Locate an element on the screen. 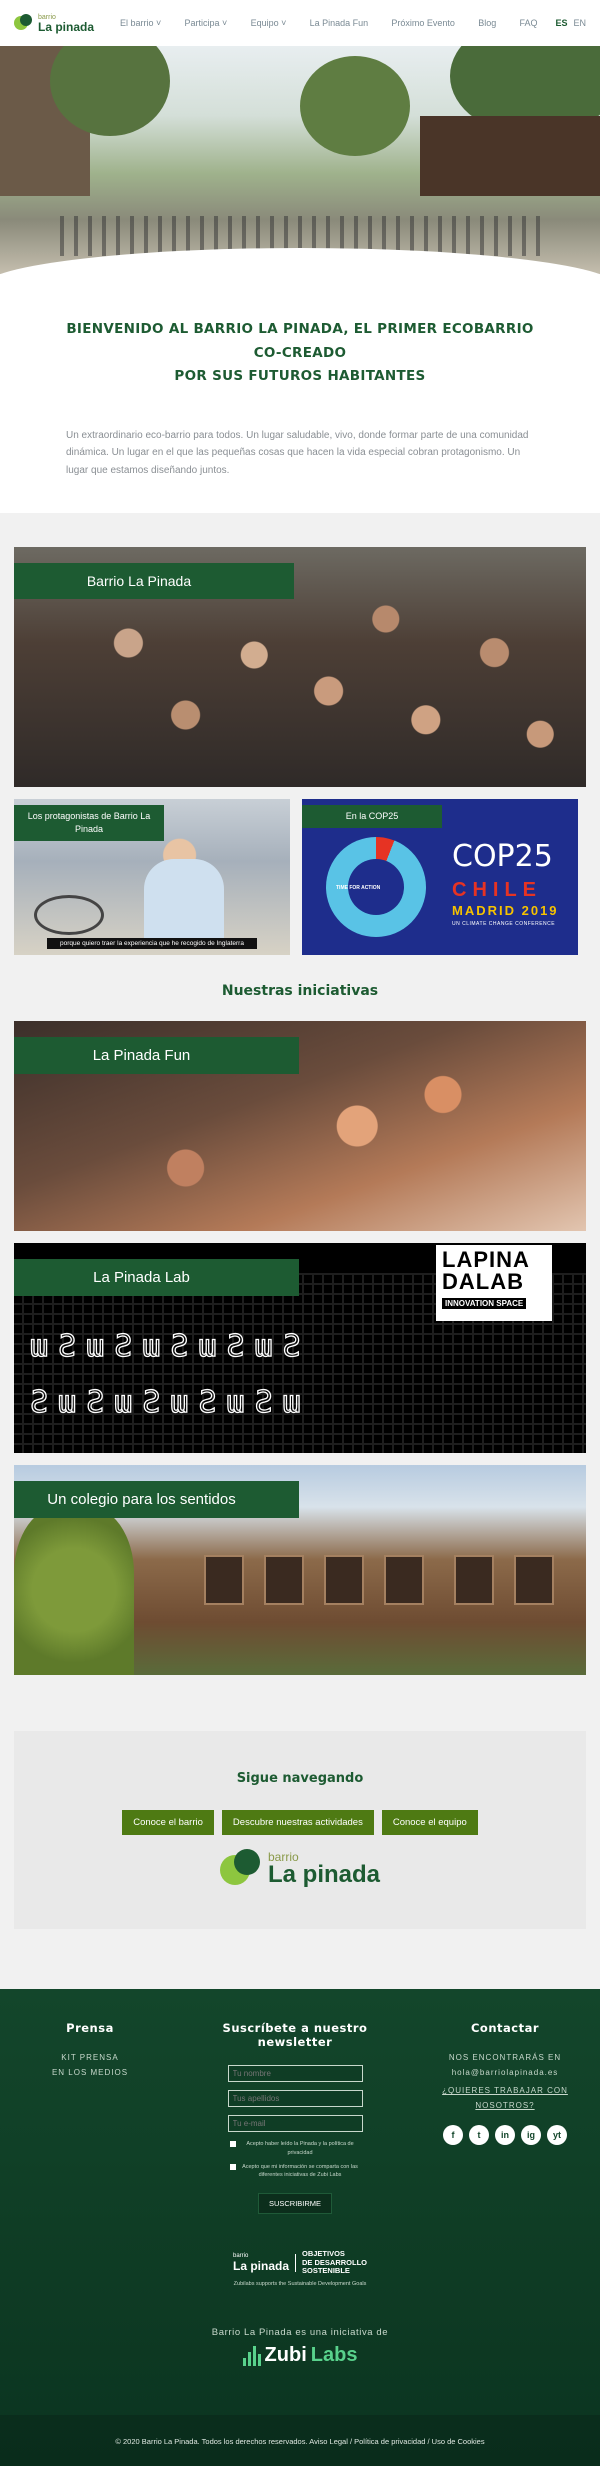  subscribe-button: SUSCRIBIRME is located at coordinates (295, 2204).